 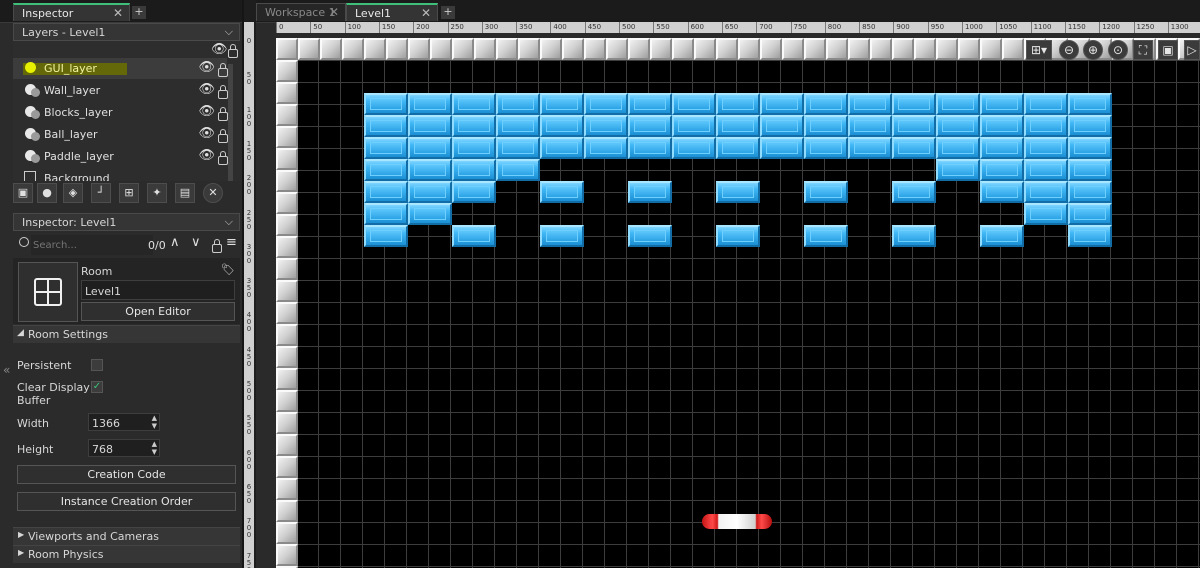 I want to click on zoom-reset-icon: ⊙, so click(x=1118, y=50).